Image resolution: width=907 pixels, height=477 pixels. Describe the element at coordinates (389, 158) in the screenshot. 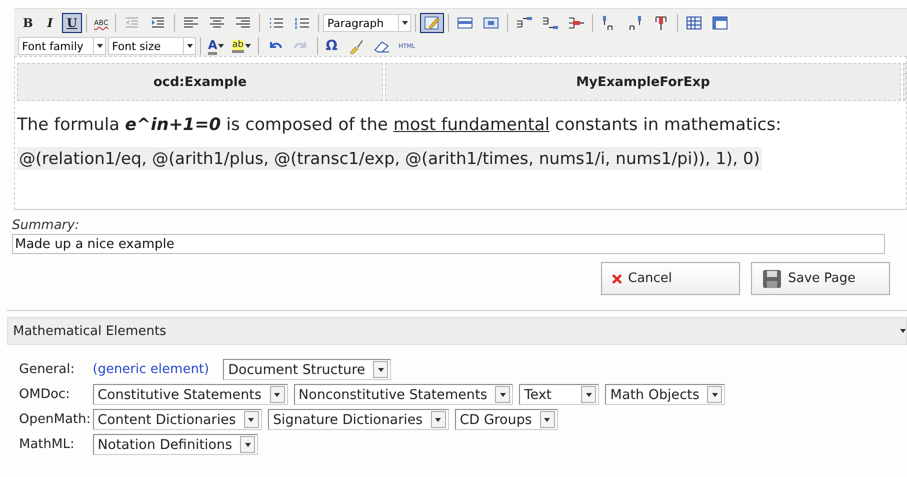

I see `formula-text: @(relation1/eq, @(arith1/plus, @(transc1/exp, @(arith1/times, nums1/i, nums1/pi)), 1), 0)` at that location.